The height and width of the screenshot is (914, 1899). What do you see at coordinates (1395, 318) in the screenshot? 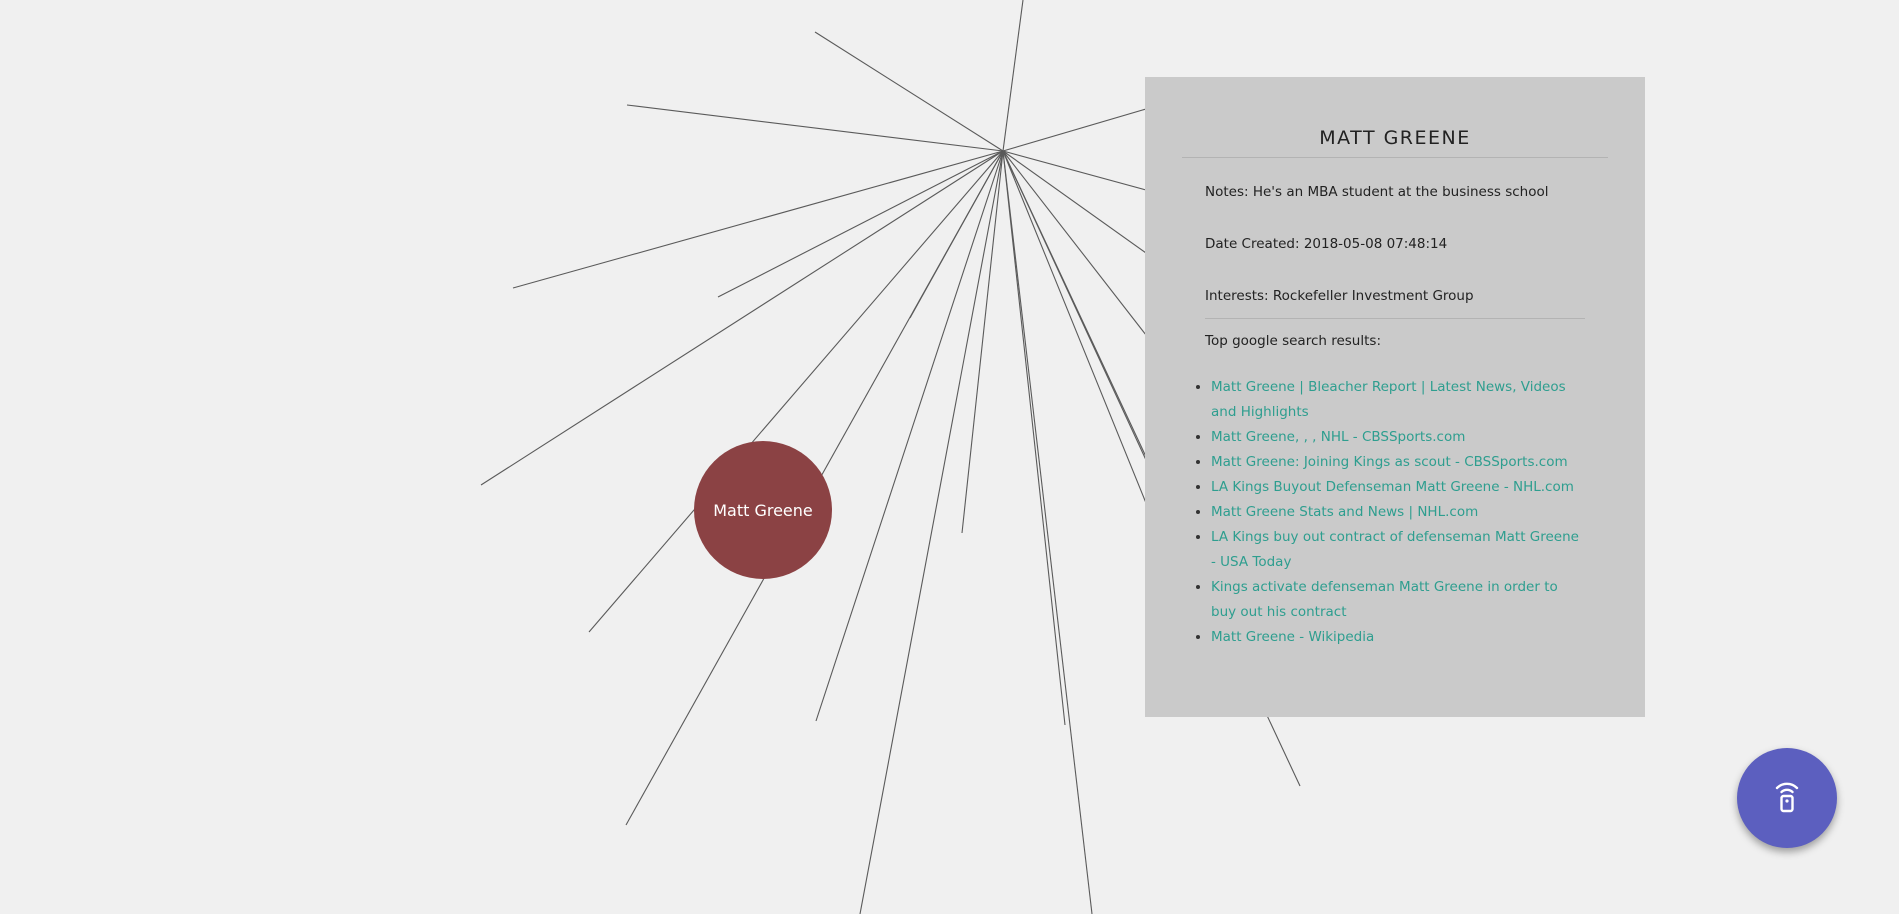
I see `panel-divider` at bounding box center [1395, 318].